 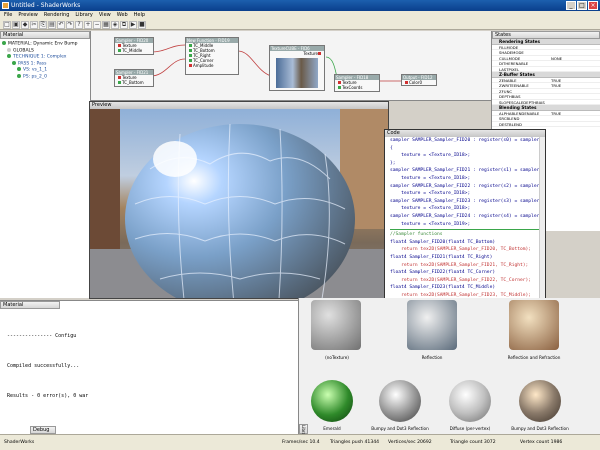 I want to click on menu-help: Help, so click(x=139, y=15).